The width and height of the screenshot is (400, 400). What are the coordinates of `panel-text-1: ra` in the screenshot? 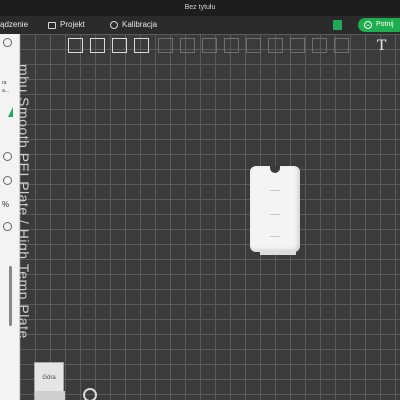 It's located at (4, 83).